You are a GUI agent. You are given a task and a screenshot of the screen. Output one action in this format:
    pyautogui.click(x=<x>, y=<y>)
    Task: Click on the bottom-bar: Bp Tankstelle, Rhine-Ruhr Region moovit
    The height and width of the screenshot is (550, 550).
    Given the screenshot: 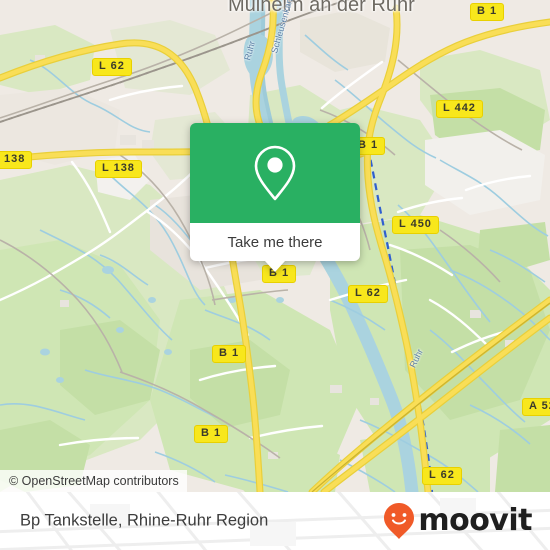 What is the action you would take?
    pyautogui.click(x=275, y=521)
    